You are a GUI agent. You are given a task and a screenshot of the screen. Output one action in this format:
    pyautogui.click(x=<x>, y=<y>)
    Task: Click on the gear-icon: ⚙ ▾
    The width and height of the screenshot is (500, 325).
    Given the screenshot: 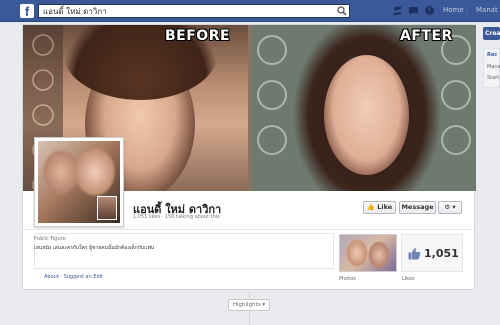 What is the action you would take?
    pyautogui.click(x=450, y=207)
    